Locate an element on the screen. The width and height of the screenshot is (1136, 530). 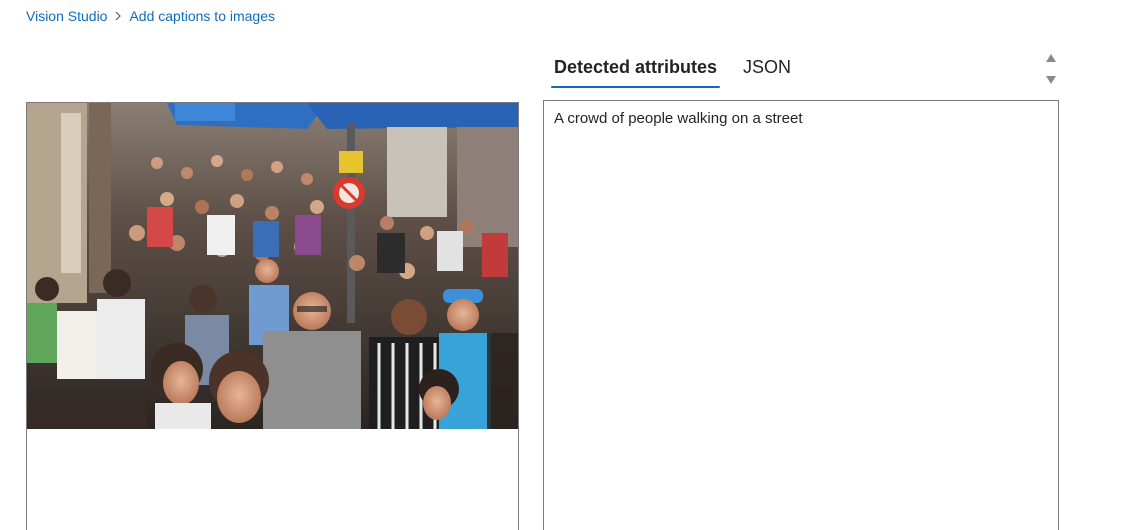
breadcrumb-add-captions-link: Add captions to images is located at coordinates (202, 16).